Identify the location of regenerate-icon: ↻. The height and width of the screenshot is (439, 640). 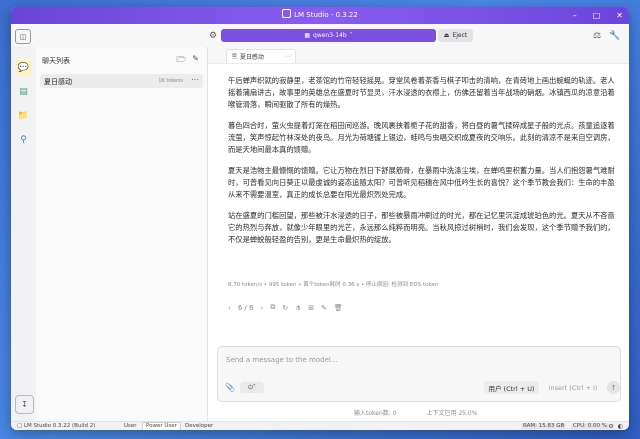
(285, 308).